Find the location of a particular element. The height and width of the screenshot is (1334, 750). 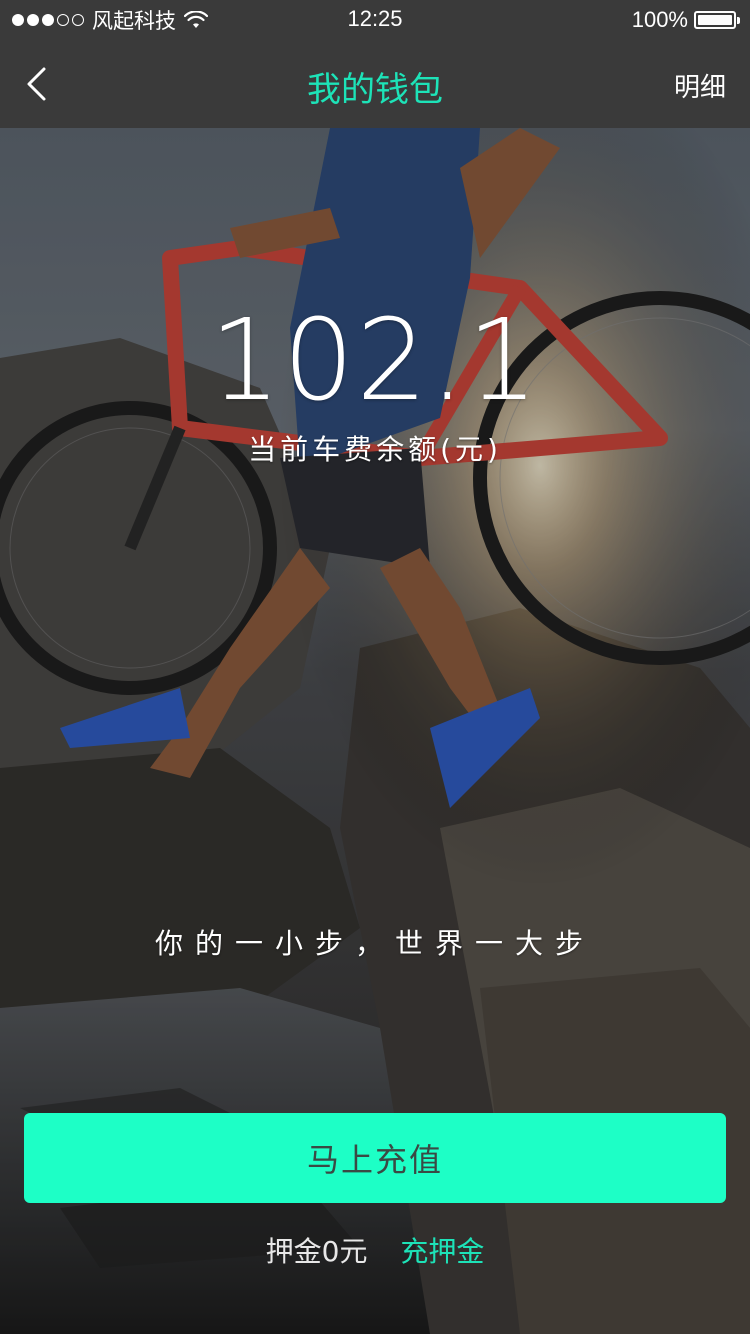

status-bar: 风起科技 12:25 100% is located at coordinates (375, 20).